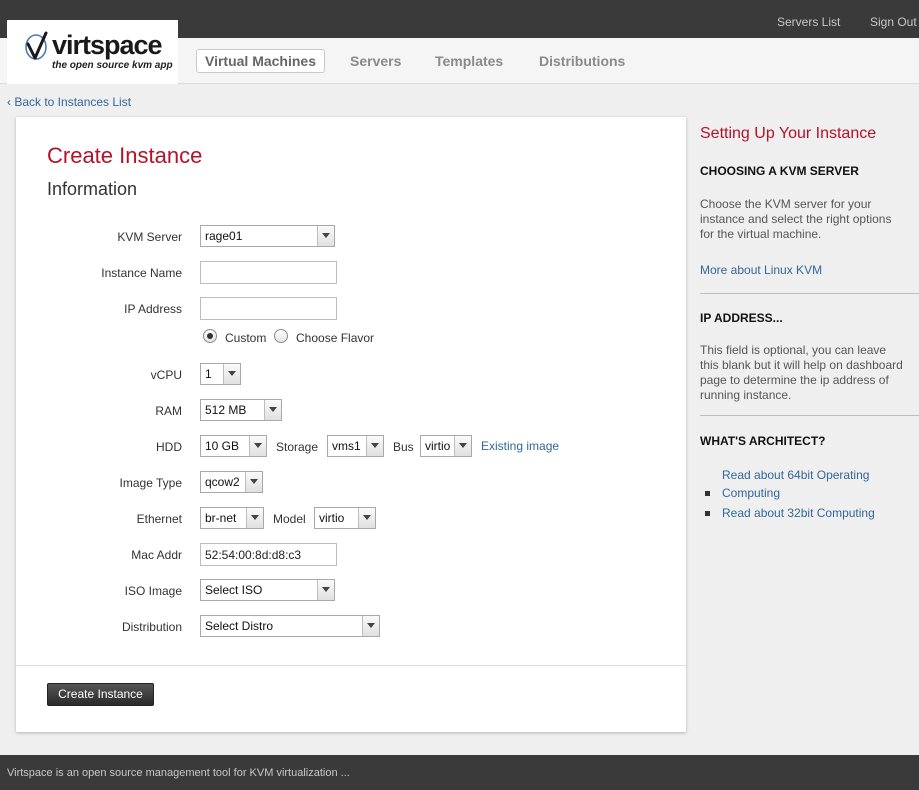 The width and height of the screenshot is (919, 790). What do you see at coordinates (267, 590) in the screenshot?
I see `iso-image-select: Select ISO` at bounding box center [267, 590].